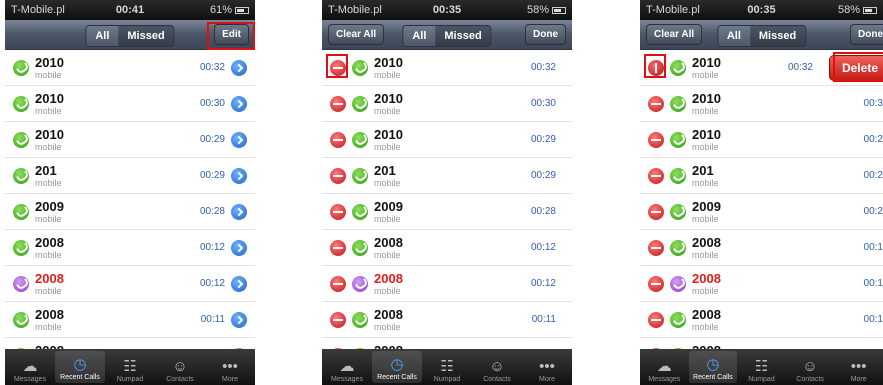 The image size is (883, 385). Describe the element at coordinates (49, 247) in the screenshot. I see `call-info: 2008mobile` at that location.